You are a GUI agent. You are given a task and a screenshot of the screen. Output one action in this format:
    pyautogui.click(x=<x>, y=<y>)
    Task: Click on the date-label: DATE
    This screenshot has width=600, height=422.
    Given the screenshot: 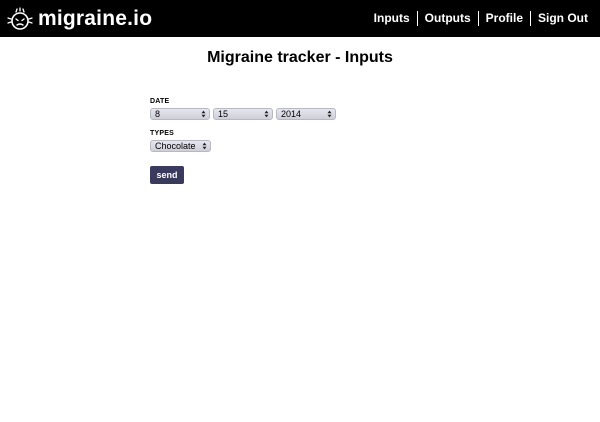 What is the action you would take?
    pyautogui.click(x=160, y=101)
    